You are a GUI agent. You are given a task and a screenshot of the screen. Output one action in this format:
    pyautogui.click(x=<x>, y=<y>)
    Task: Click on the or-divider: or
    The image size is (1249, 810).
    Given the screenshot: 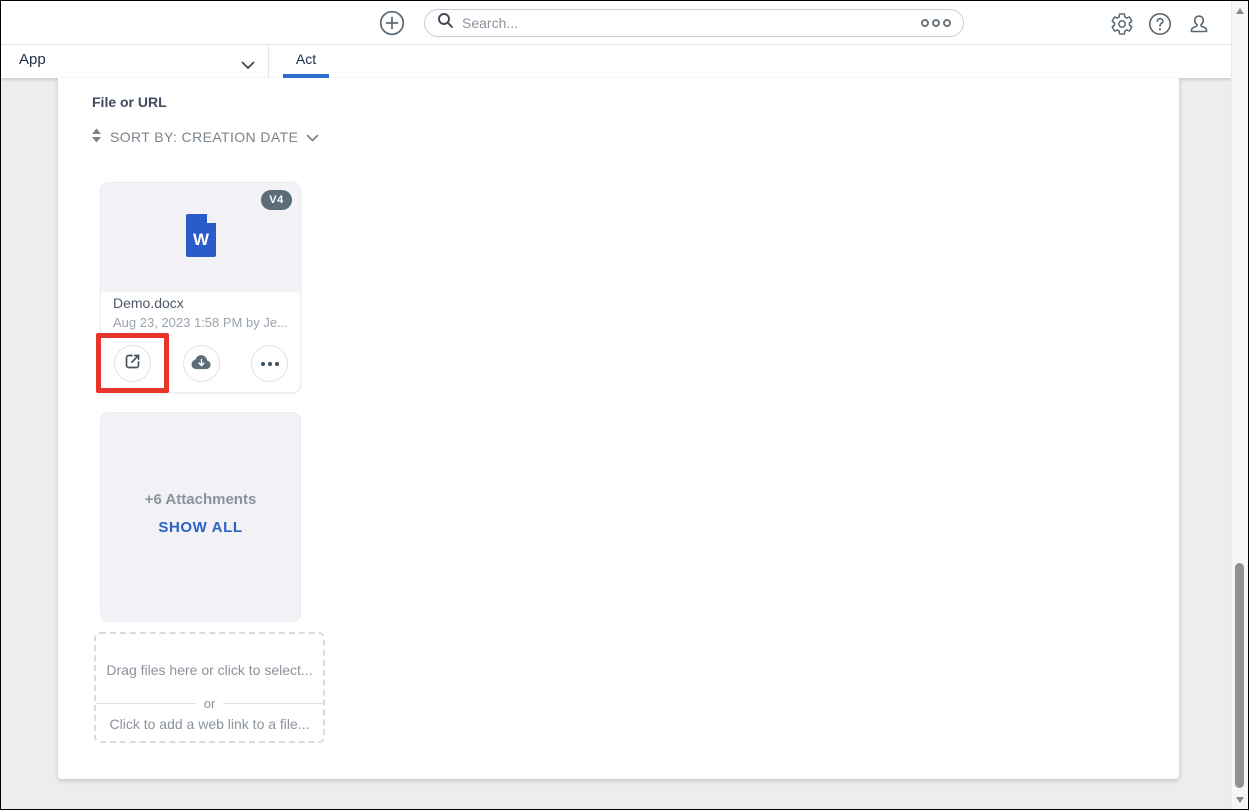 What is the action you would take?
    pyautogui.click(x=209, y=703)
    